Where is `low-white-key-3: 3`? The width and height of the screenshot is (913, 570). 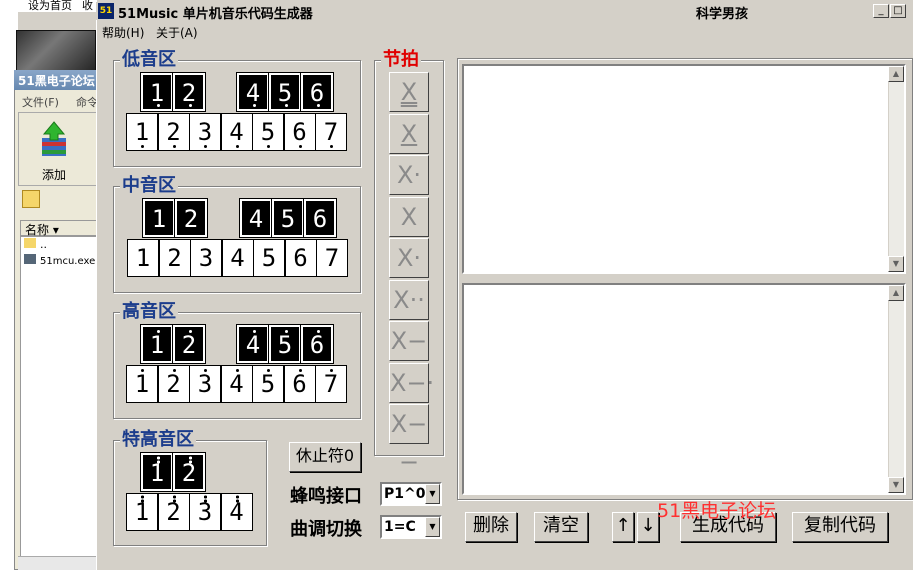
low-white-key-3: 3 is located at coordinates (205, 132).